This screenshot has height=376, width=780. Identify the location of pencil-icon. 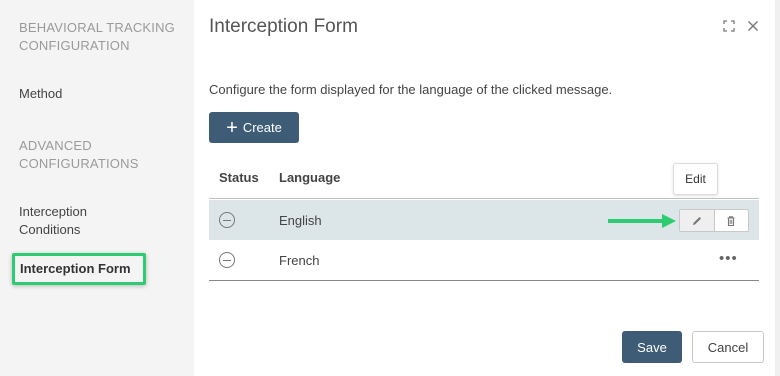
(696, 220).